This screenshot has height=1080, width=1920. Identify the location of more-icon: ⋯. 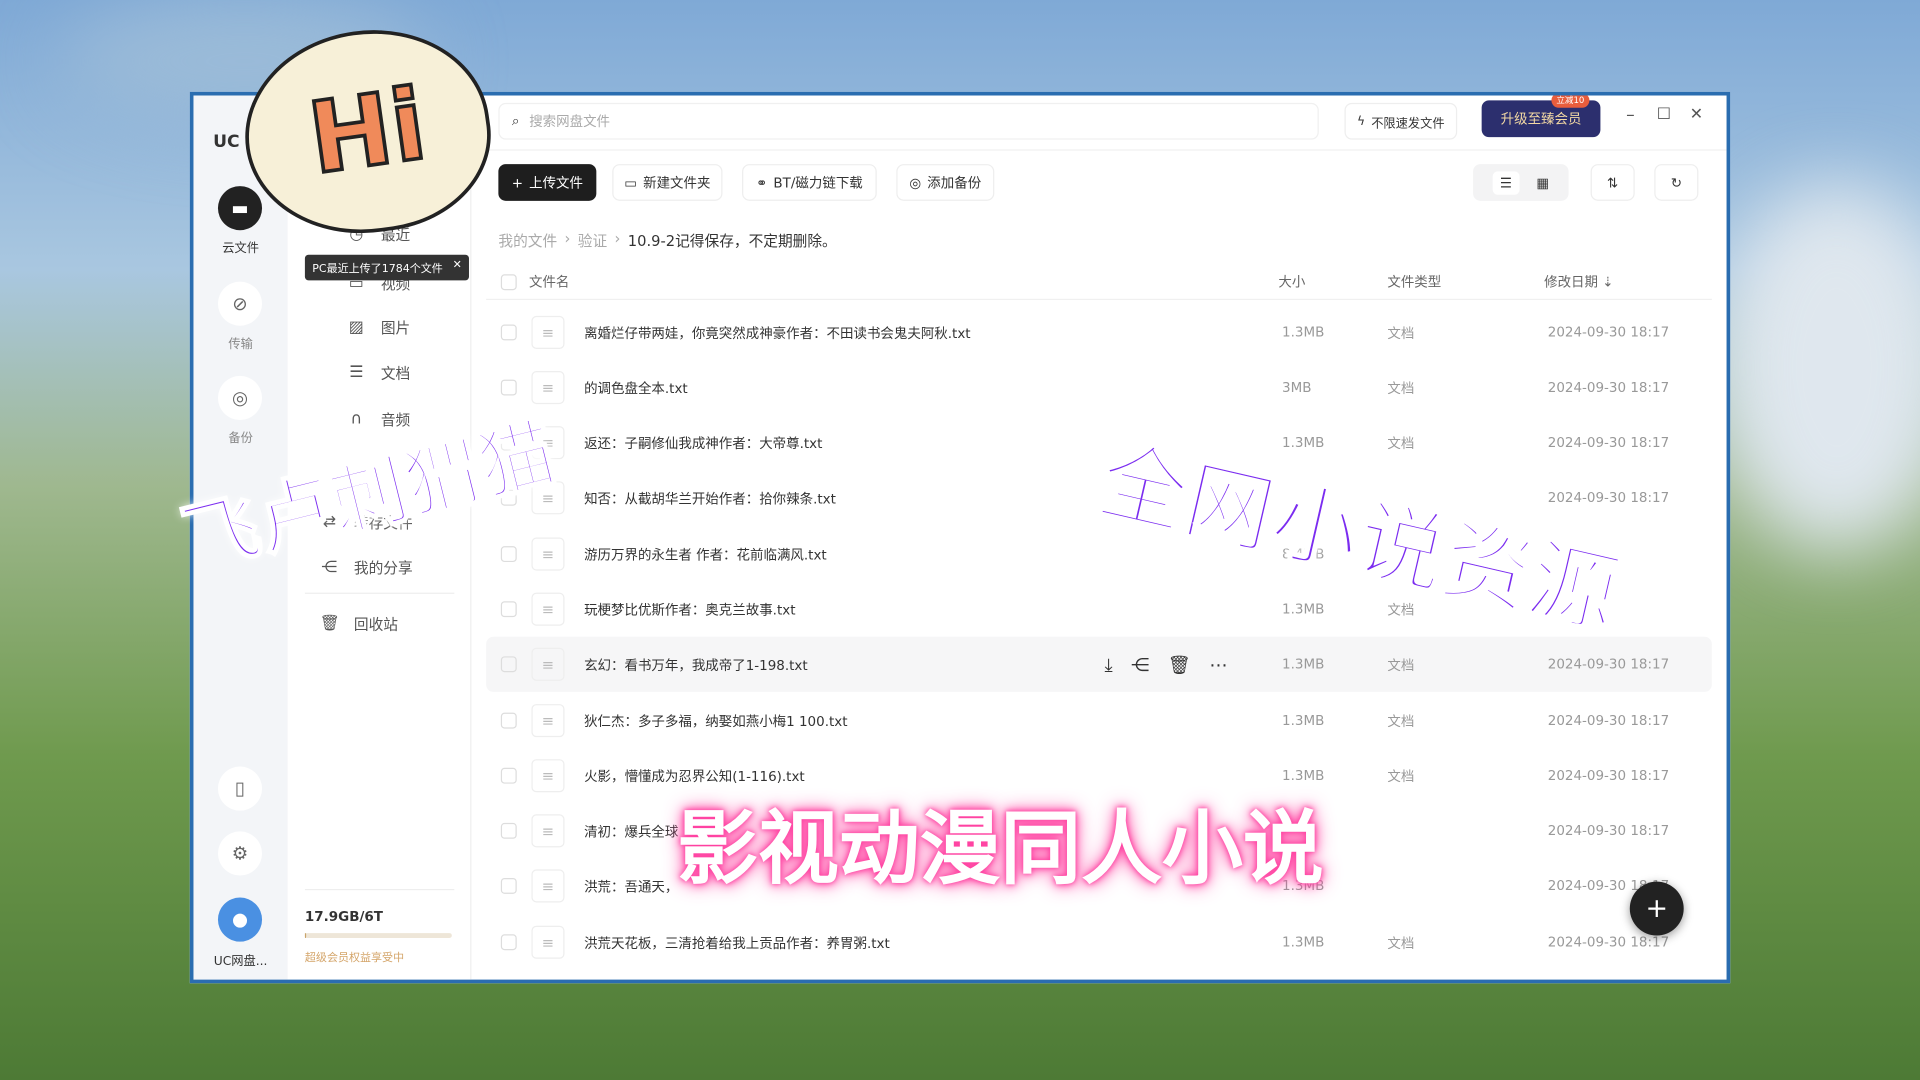
(1218, 664).